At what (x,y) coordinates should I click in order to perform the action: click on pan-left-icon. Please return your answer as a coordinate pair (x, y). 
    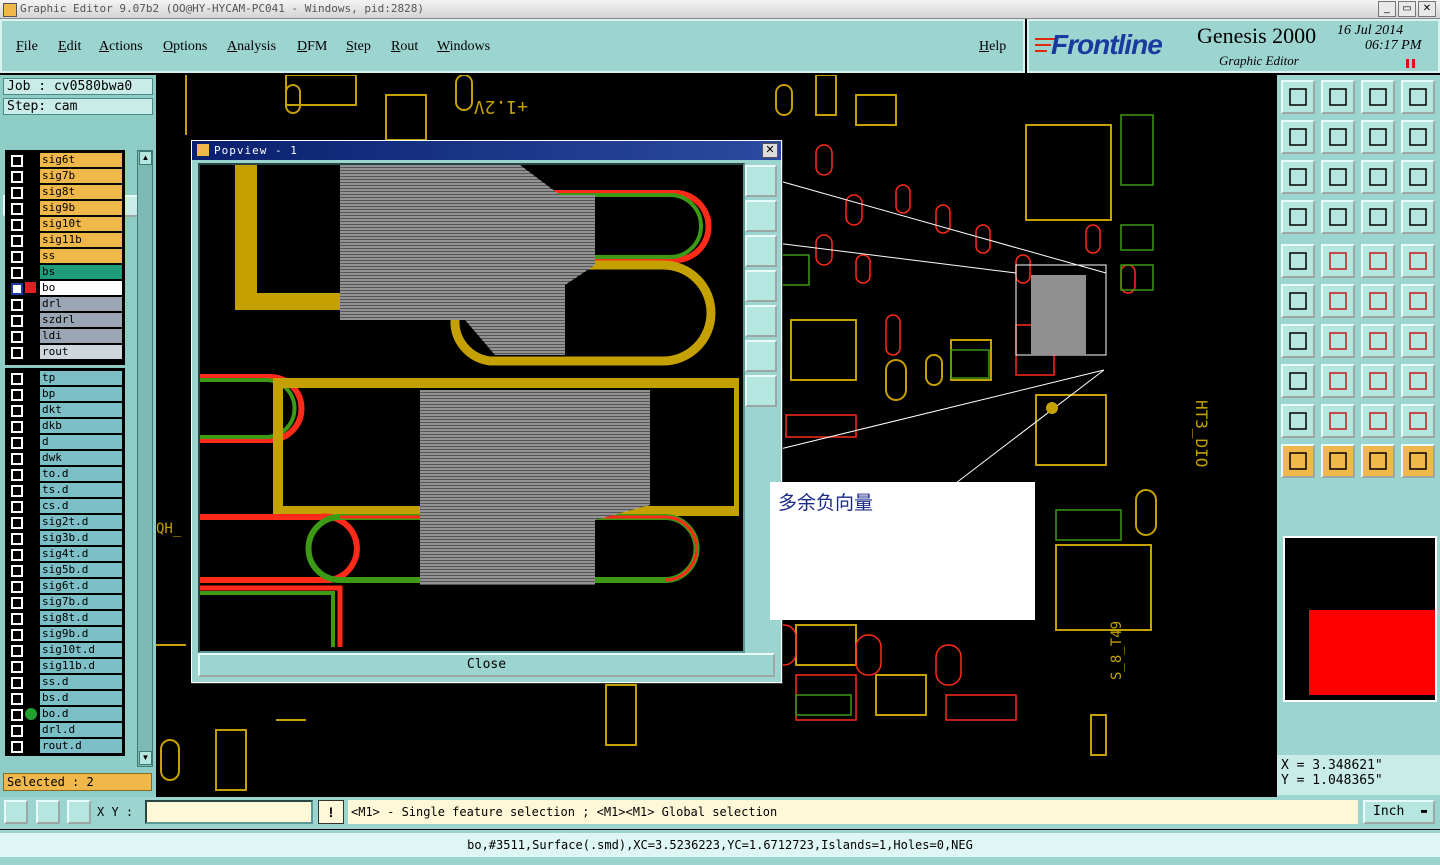
    Looking at the image, I should click on (1298, 137).